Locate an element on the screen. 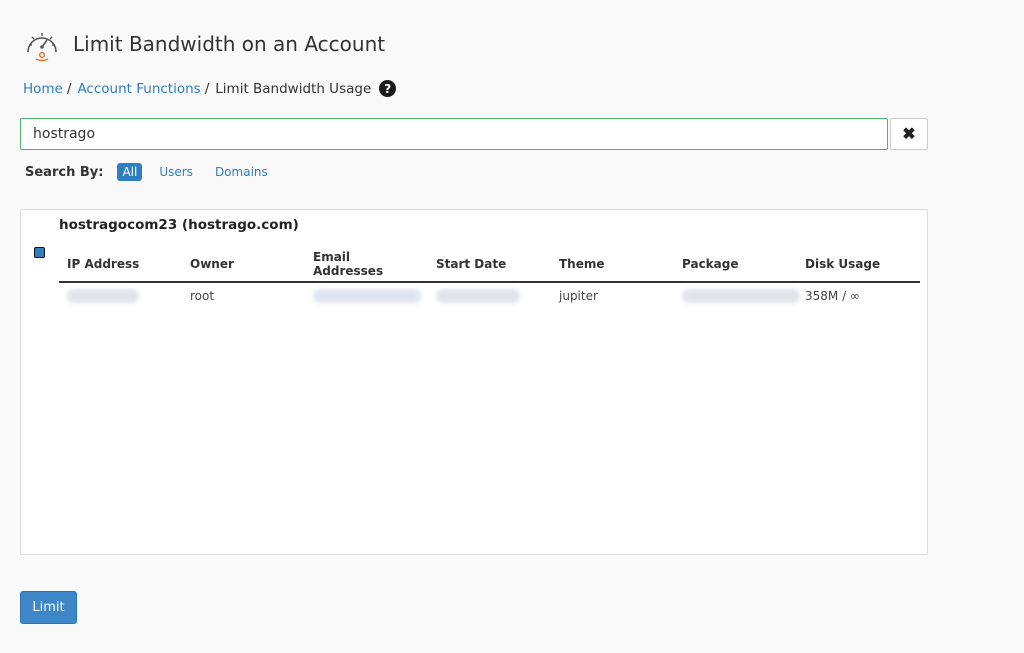 The width and height of the screenshot is (1024, 653). table-row: root jupiter 358M / ∞ is located at coordinates (489, 295).